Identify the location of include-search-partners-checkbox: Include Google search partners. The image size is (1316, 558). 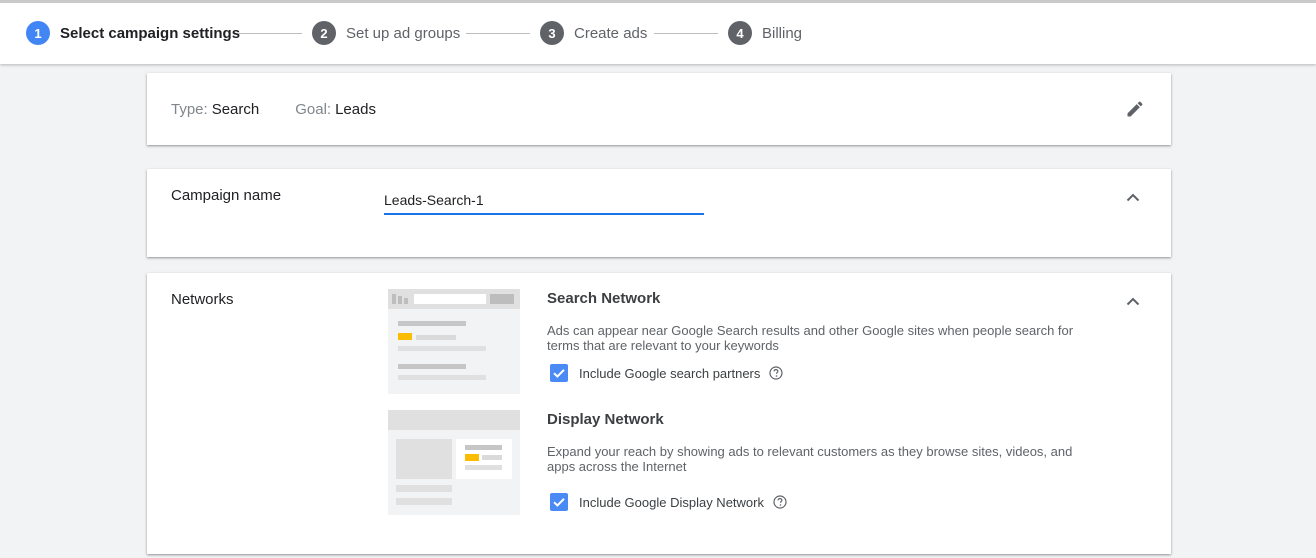
(666, 373).